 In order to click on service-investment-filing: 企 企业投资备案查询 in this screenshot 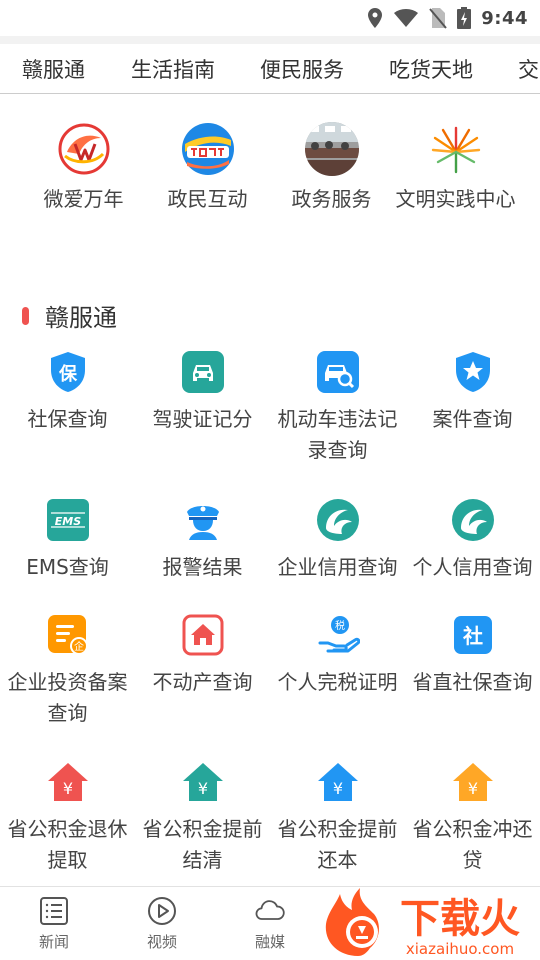, I will do `click(67, 671)`.